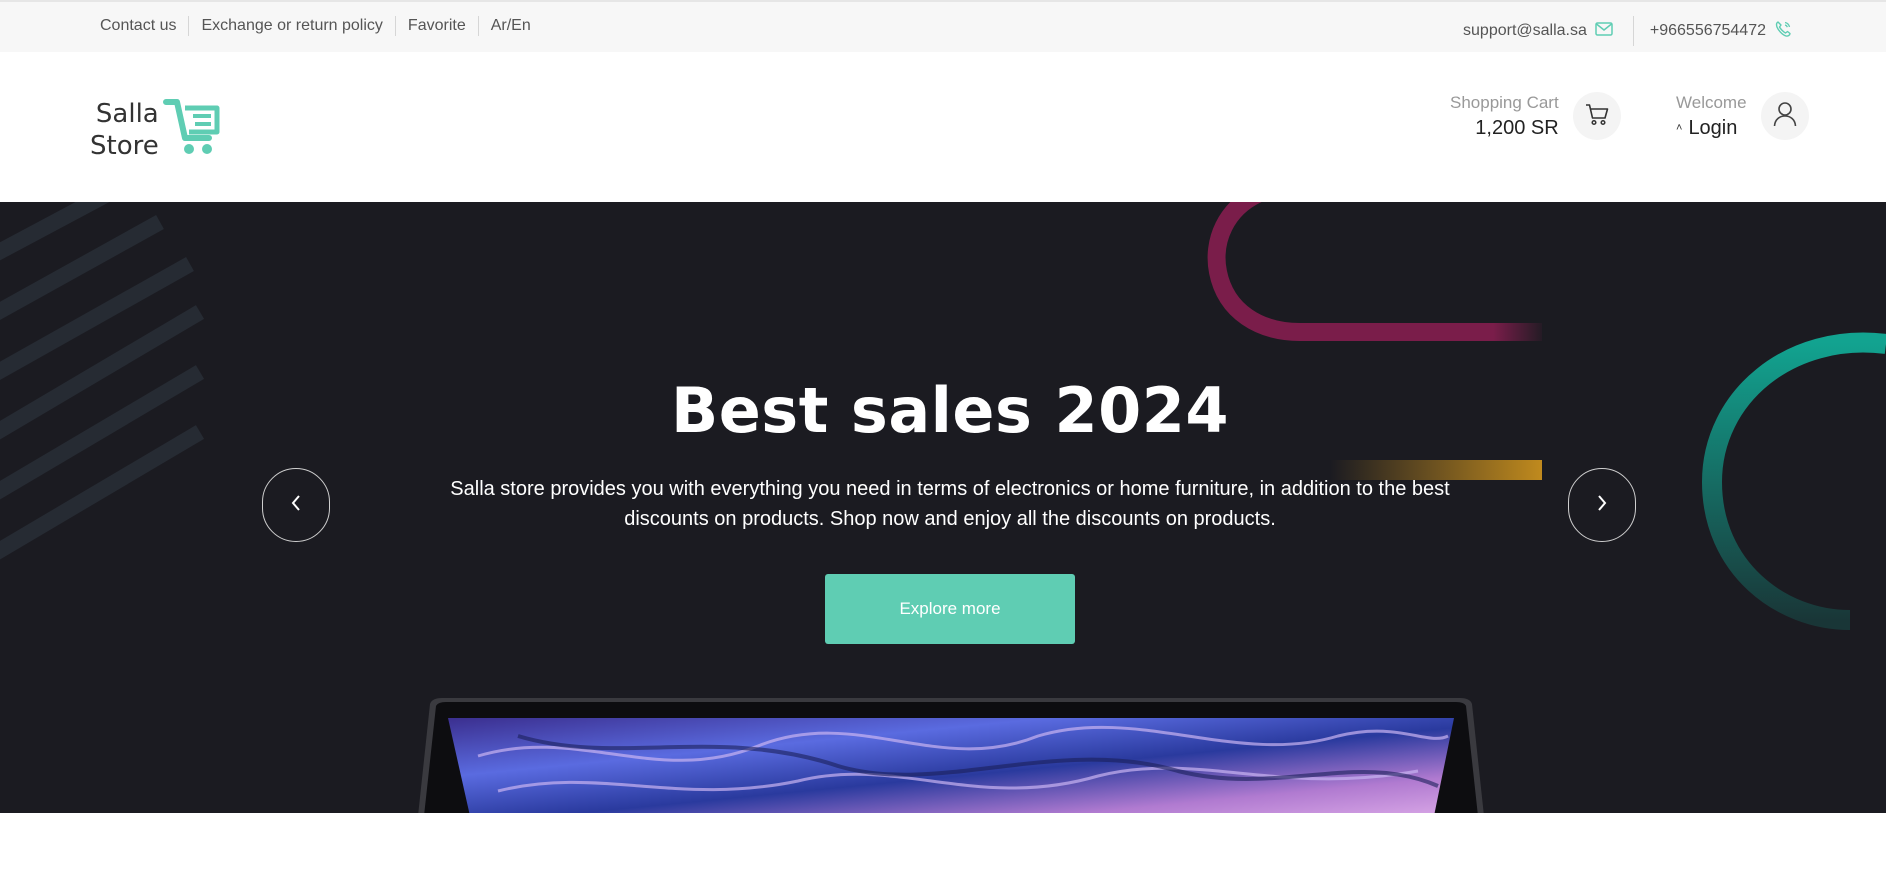 Image resolution: width=1886 pixels, height=884 pixels. What do you see at coordinates (951, 755) in the screenshot?
I see `laptop-image` at bounding box center [951, 755].